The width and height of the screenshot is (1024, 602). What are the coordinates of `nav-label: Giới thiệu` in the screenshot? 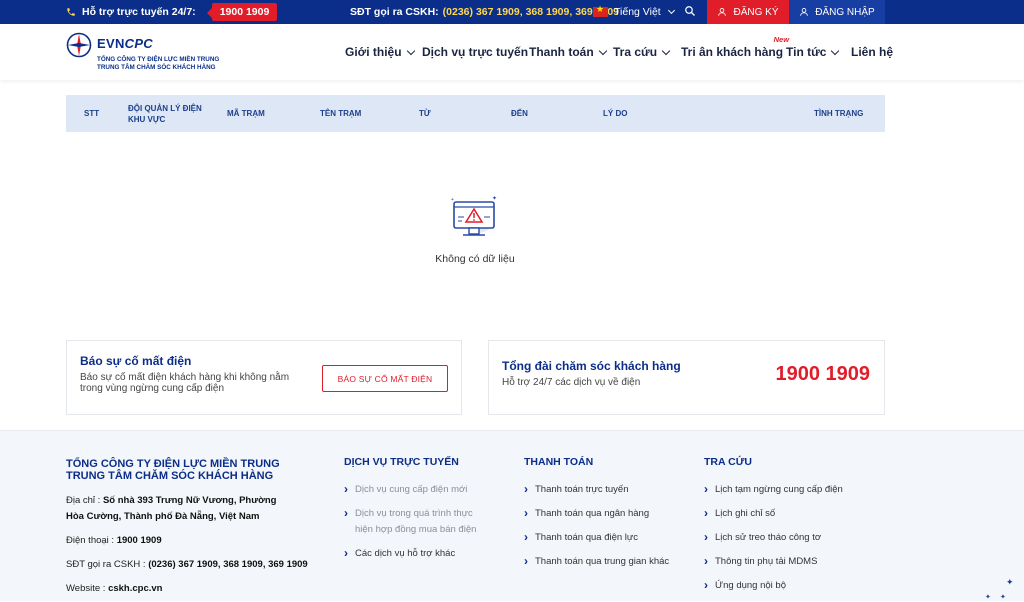 It's located at (373, 52).